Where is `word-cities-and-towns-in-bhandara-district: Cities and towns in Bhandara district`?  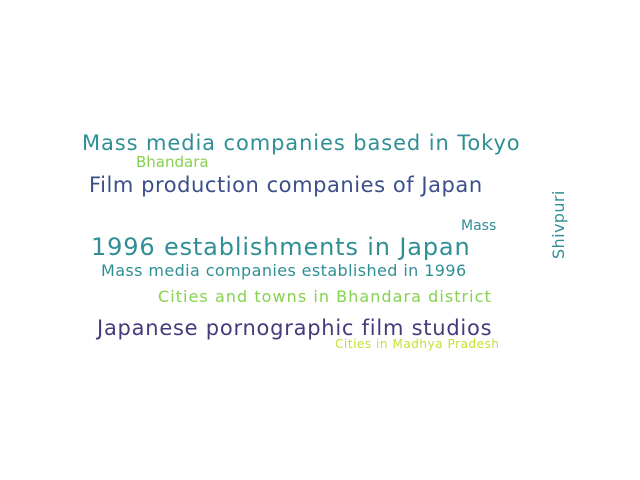 word-cities-and-towns-in-bhandara-district: Cities and towns in Bhandara district is located at coordinates (325, 296).